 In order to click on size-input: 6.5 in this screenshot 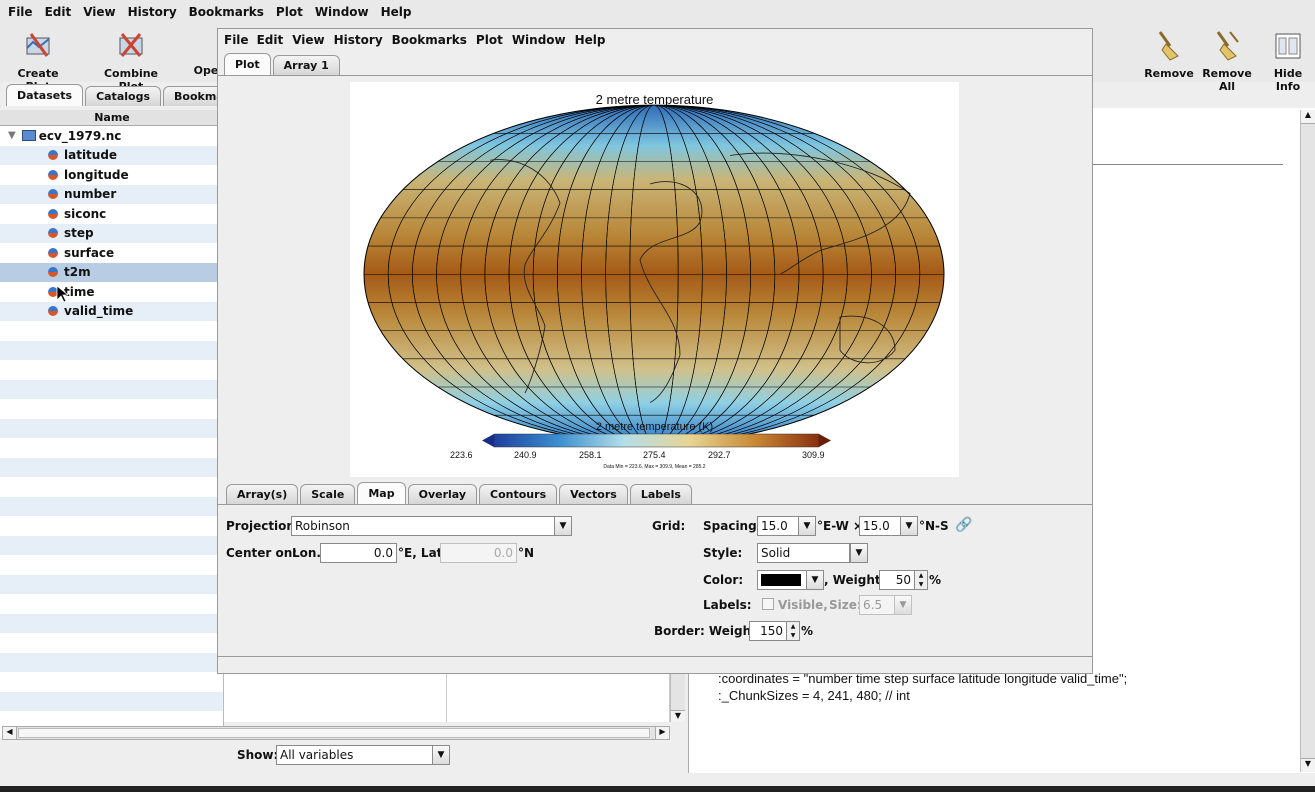, I will do `click(877, 605)`.